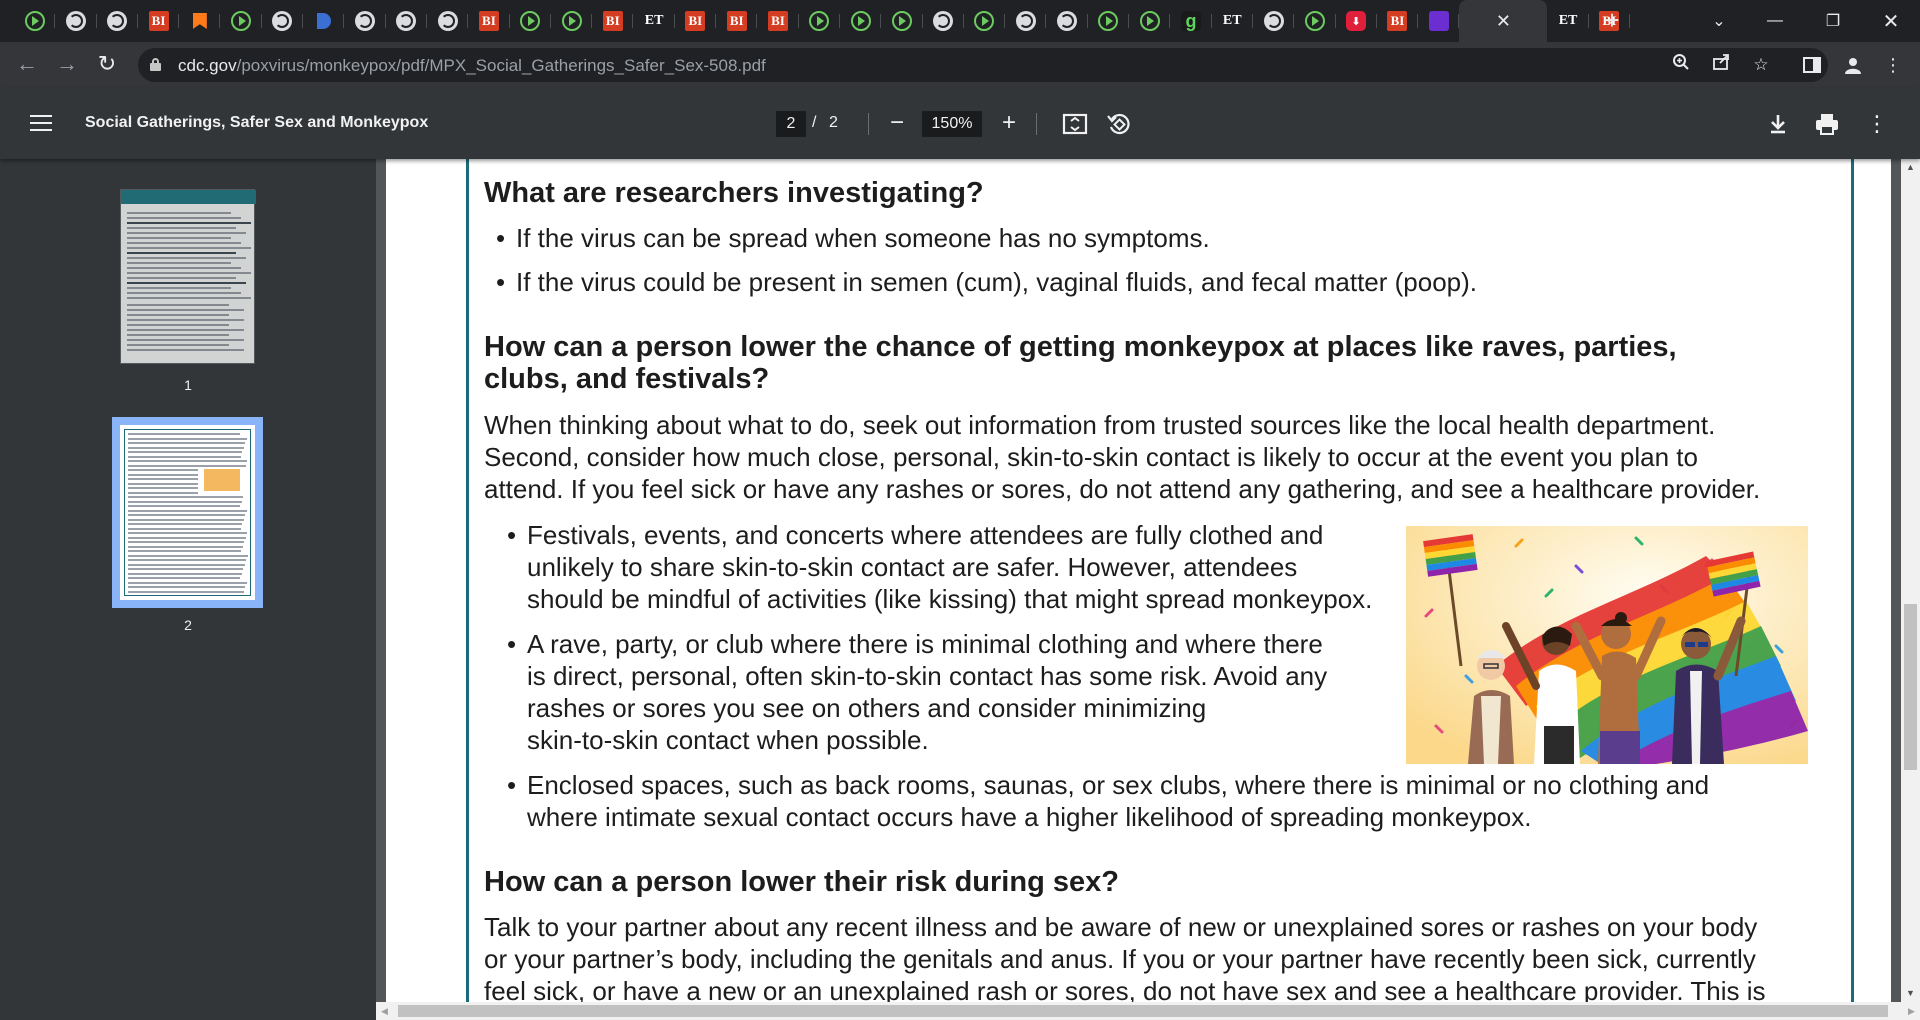 This screenshot has width=1920, height=1020. Describe the element at coordinates (1891, 21) in the screenshot. I see `close-window-button: ✕` at that location.